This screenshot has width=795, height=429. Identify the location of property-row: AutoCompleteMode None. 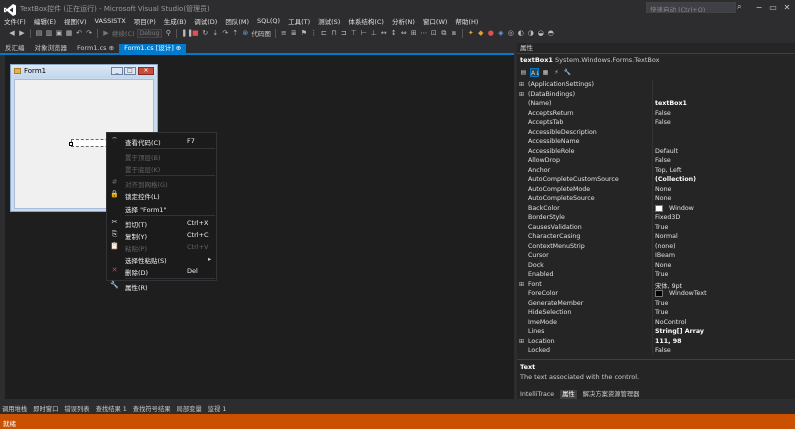
(656, 190).